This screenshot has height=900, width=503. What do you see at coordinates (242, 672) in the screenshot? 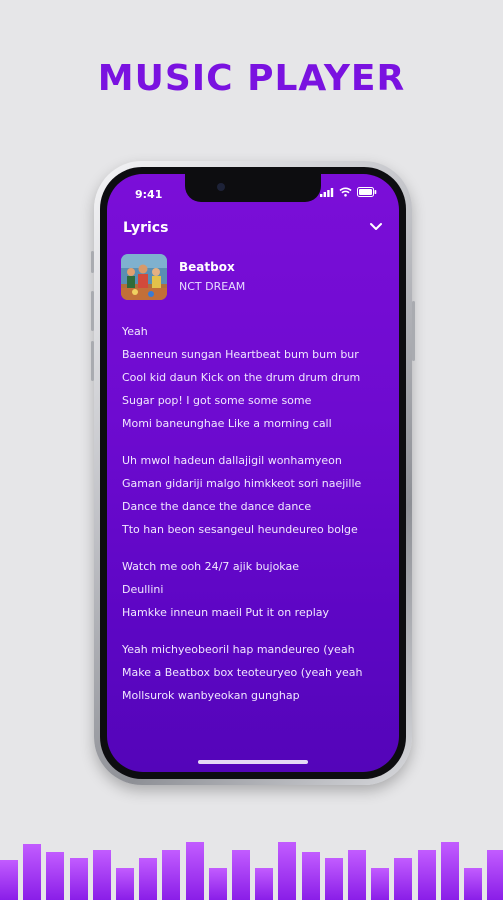
I see `lyric-line: Make a Beatbox box teoteuryeo (yeah yeah` at bounding box center [242, 672].